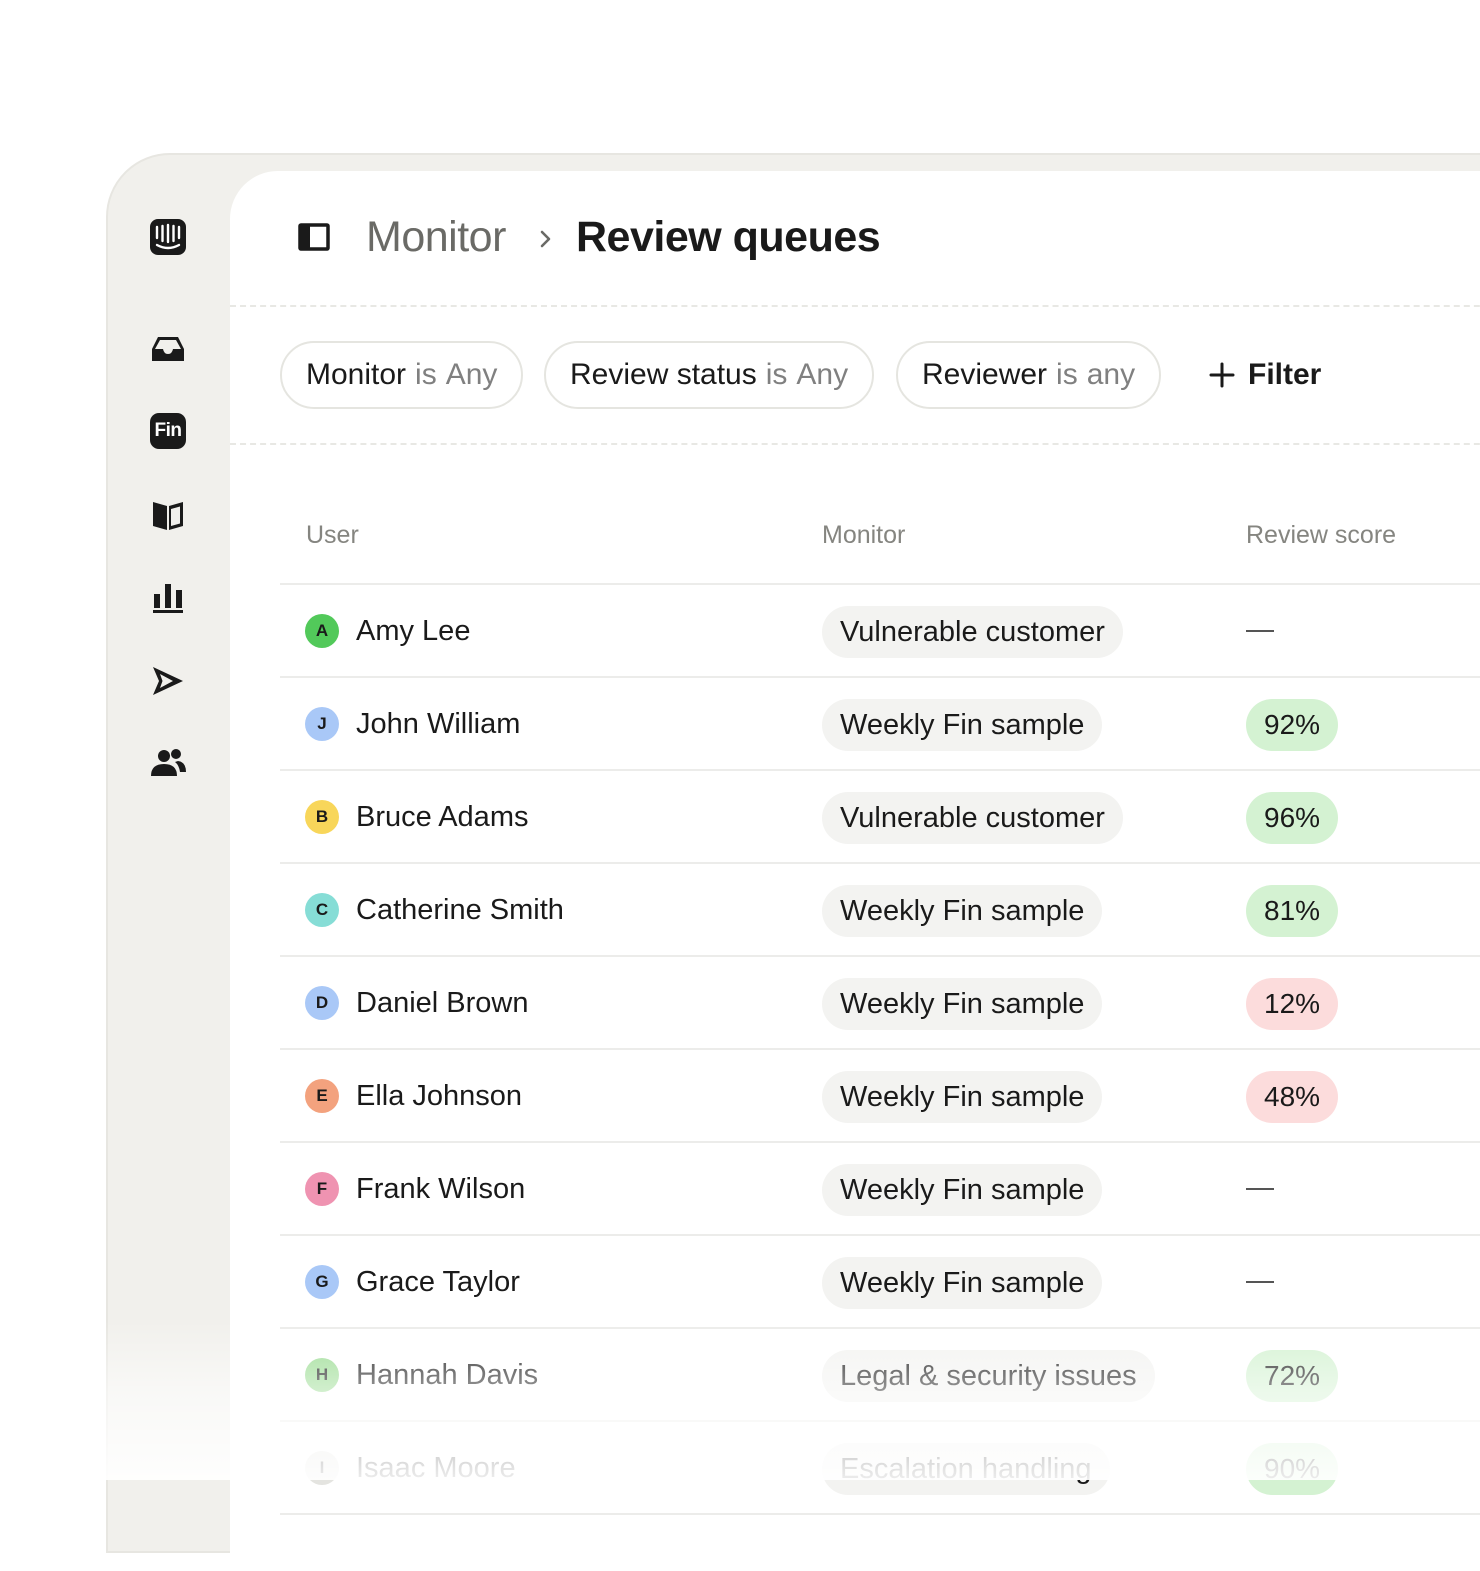 The image size is (1480, 1571). What do you see at coordinates (436, 1468) in the screenshot?
I see `user-name: Isaac Moore` at bounding box center [436, 1468].